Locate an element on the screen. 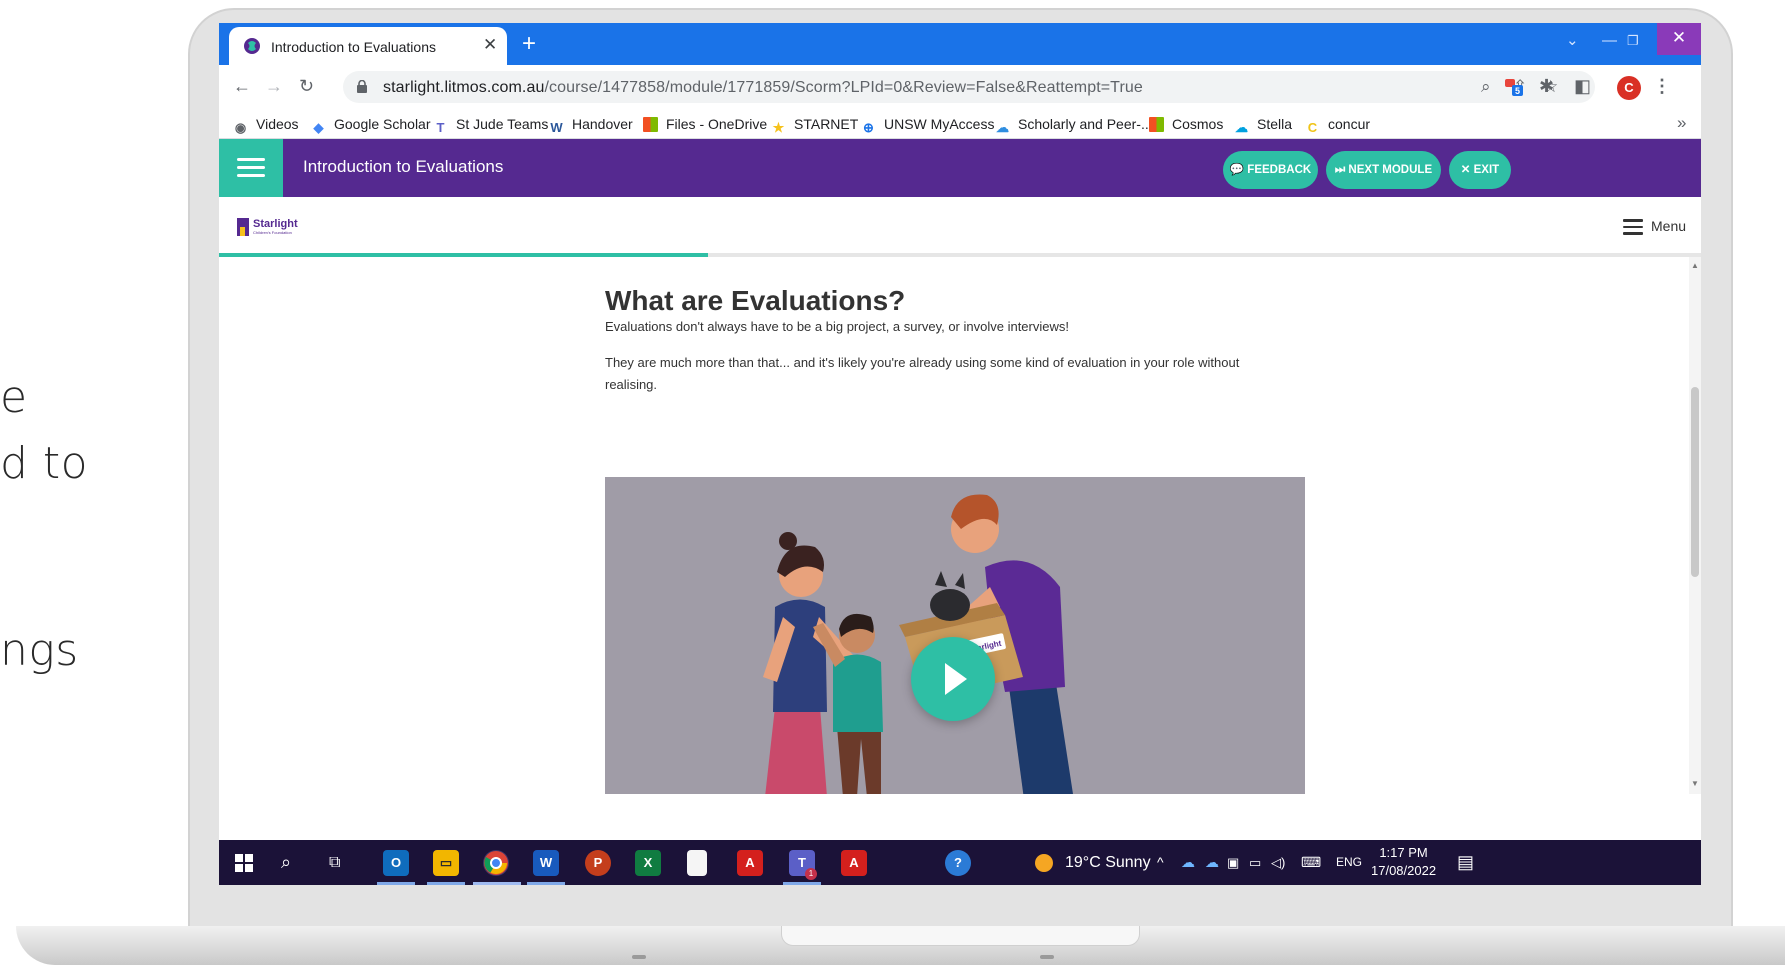 Image resolution: width=1785 pixels, height=965 pixels. cloud-sync-icon: ☁ is located at coordinates (1212, 862).